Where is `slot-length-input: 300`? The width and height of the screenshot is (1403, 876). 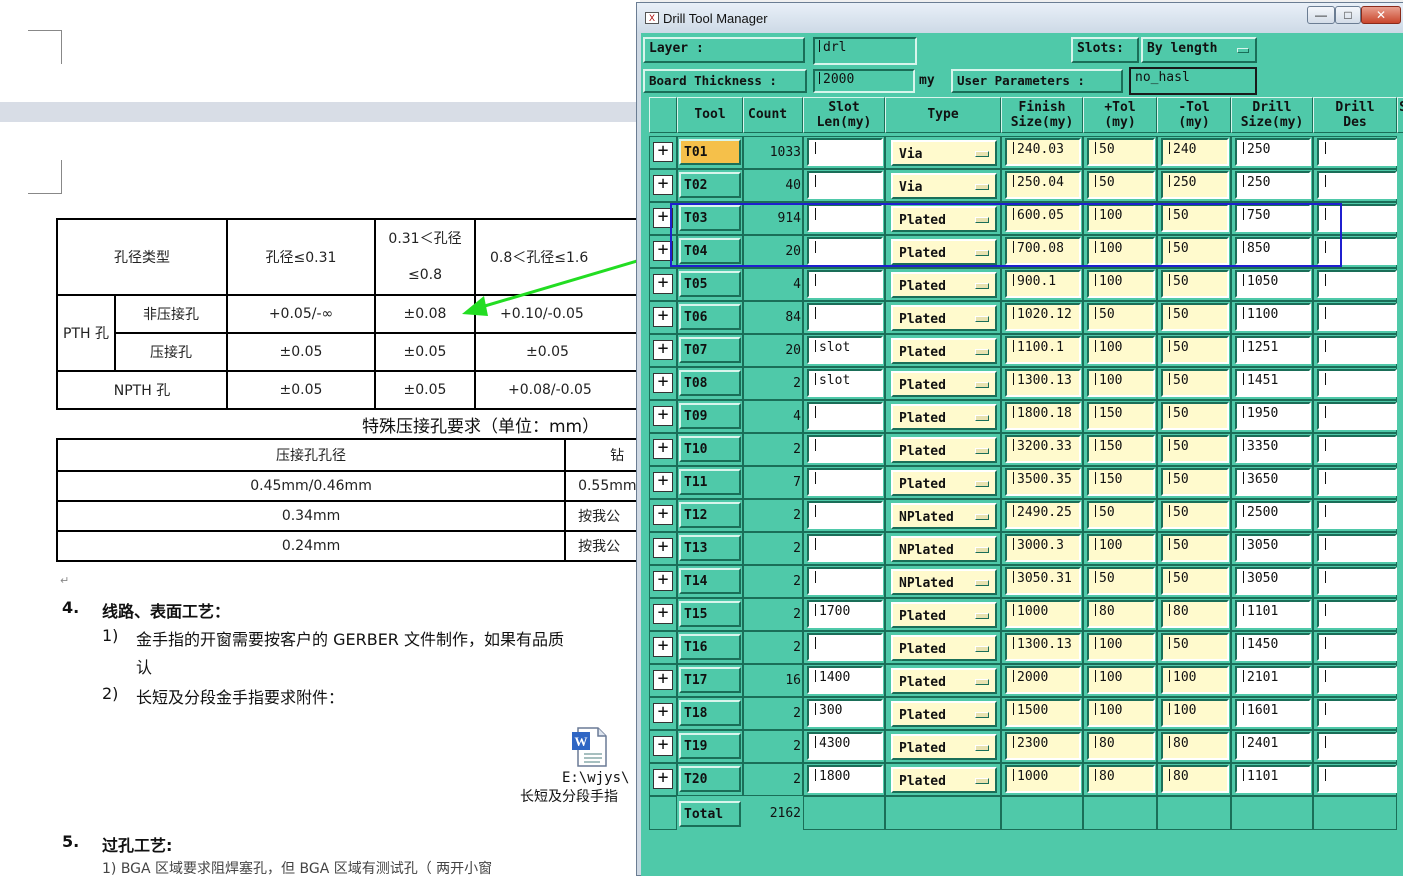
slot-length-input: 300 is located at coordinates (845, 713).